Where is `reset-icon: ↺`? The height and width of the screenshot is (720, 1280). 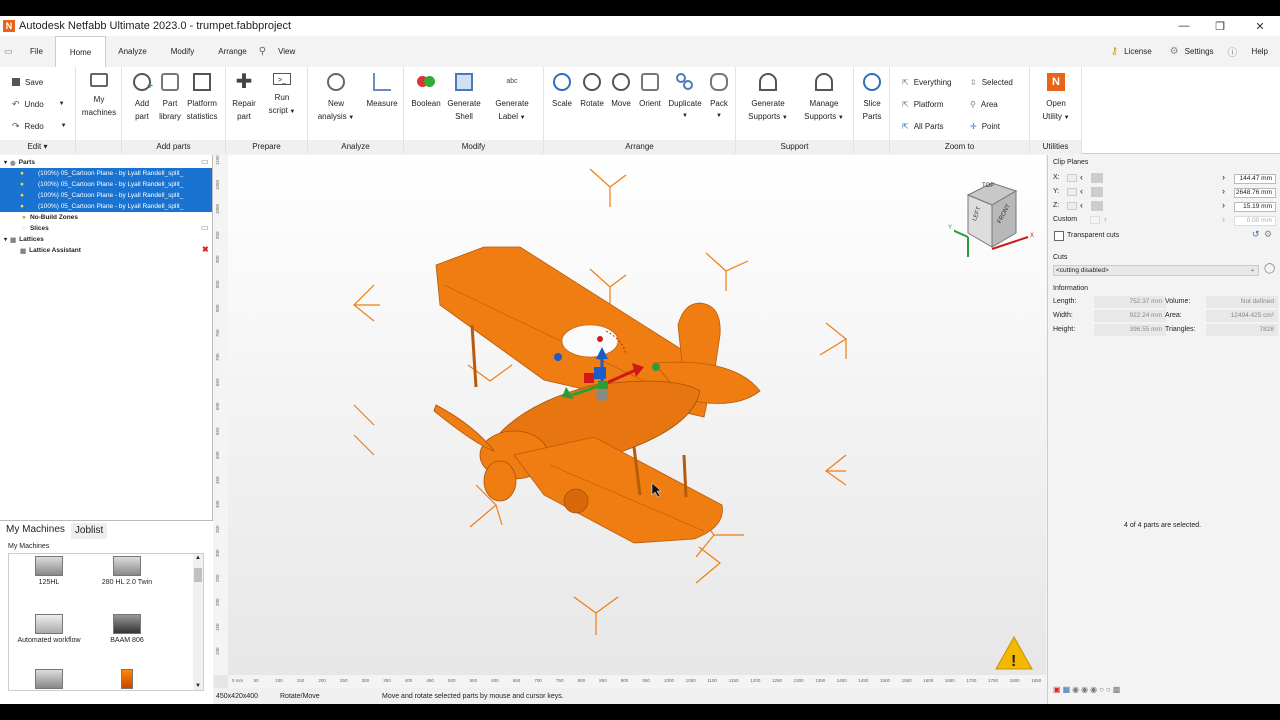 reset-icon: ↺ is located at coordinates (1256, 234).